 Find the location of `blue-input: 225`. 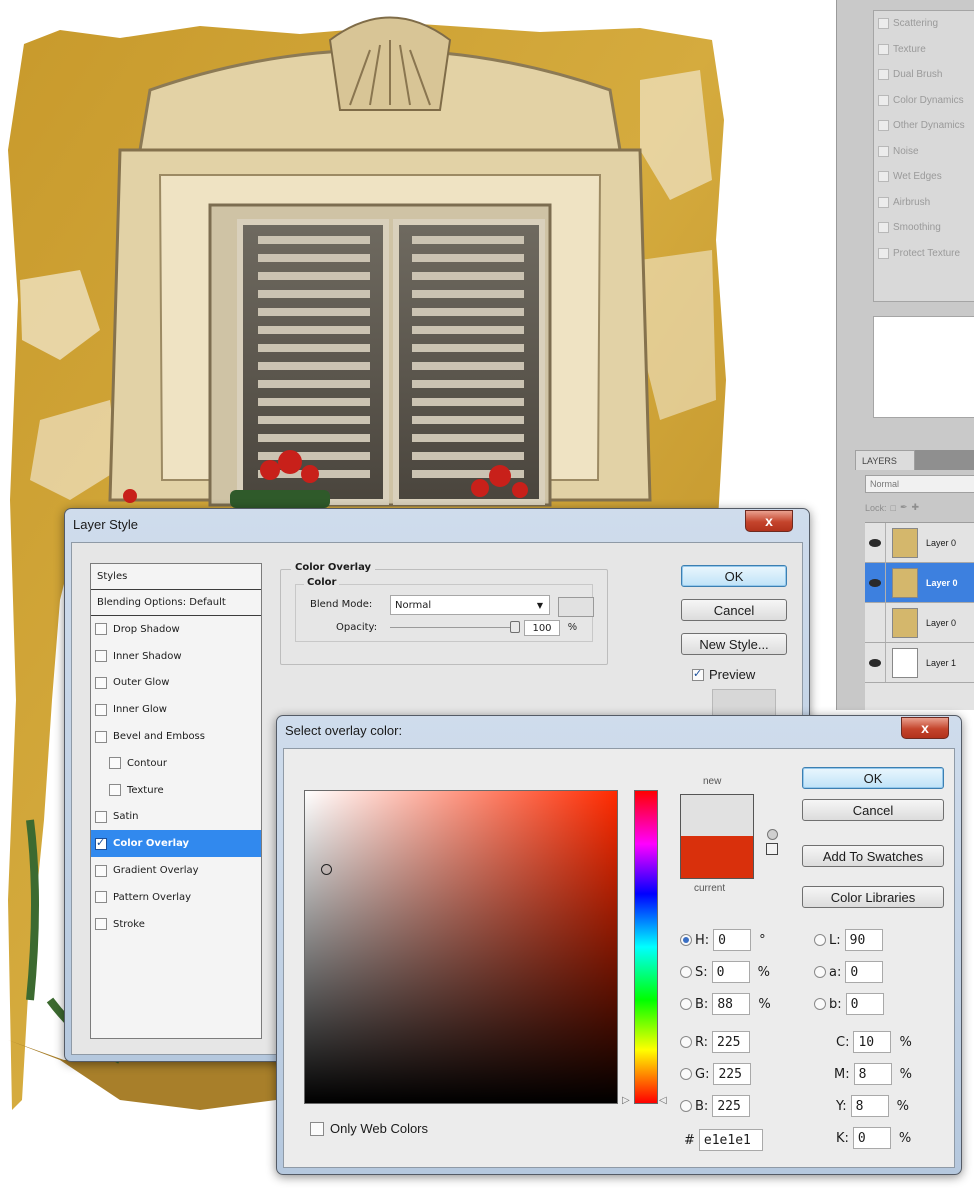

blue-input: 225 is located at coordinates (731, 1106).